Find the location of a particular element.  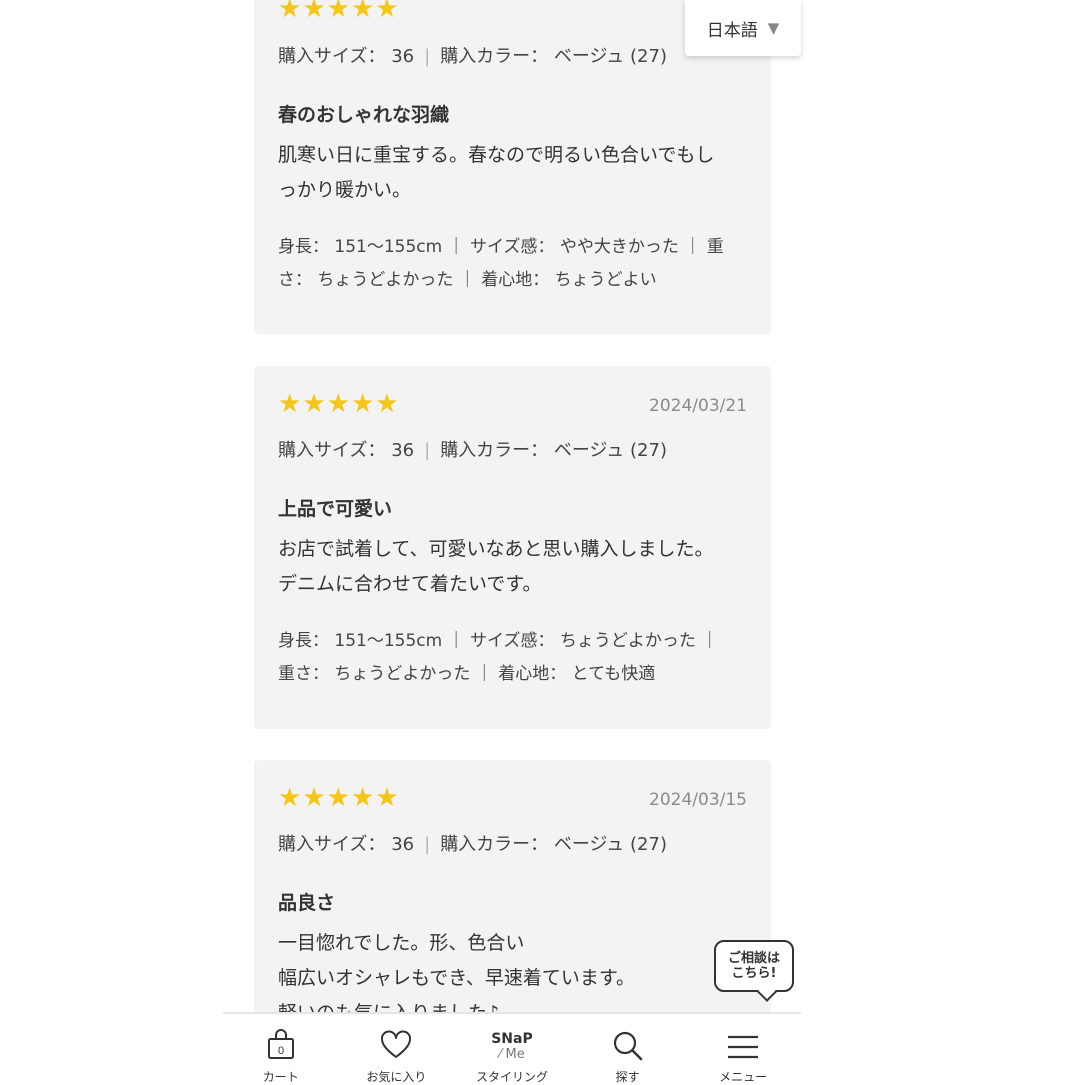

review-body-line: デニムに合わせて着たいです。 is located at coordinates (410, 584).